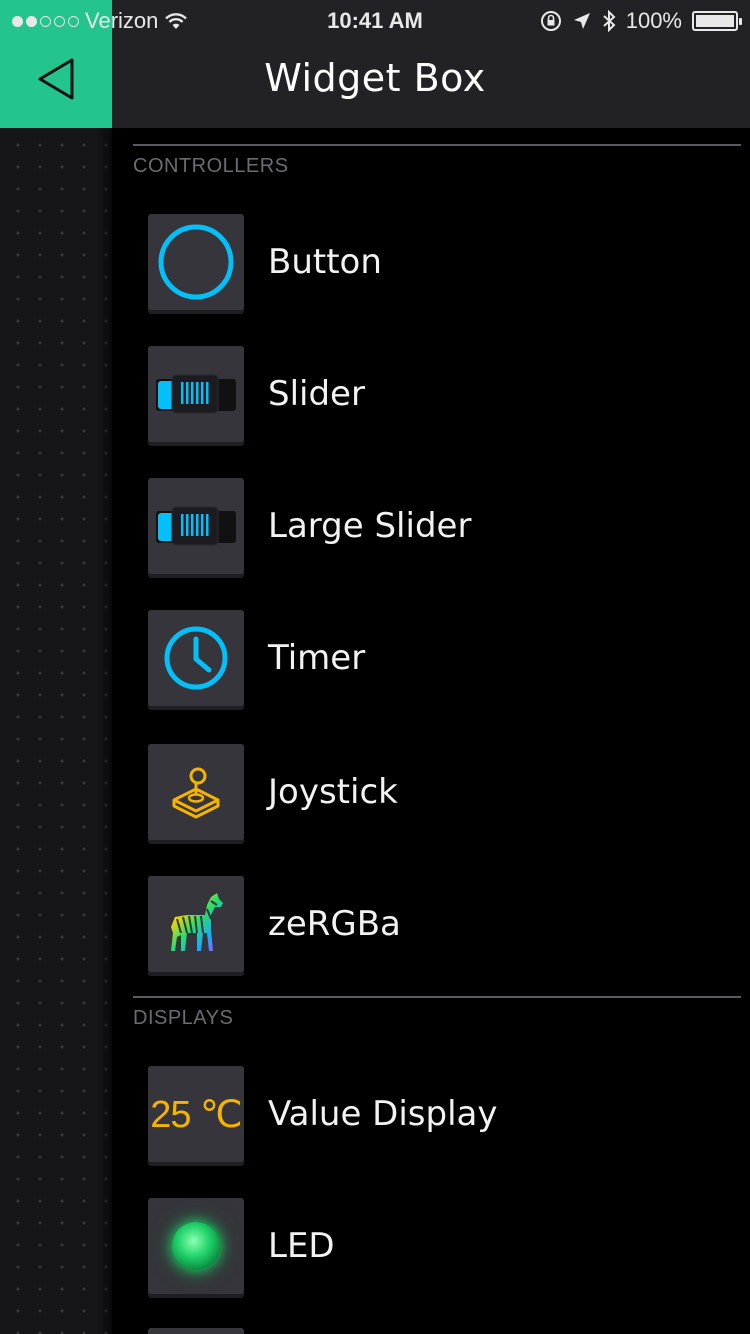 This screenshot has height=1334, width=750. What do you see at coordinates (56, 79) in the screenshot?
I see `back-triangle-icon` at bounding box center [56, 79].